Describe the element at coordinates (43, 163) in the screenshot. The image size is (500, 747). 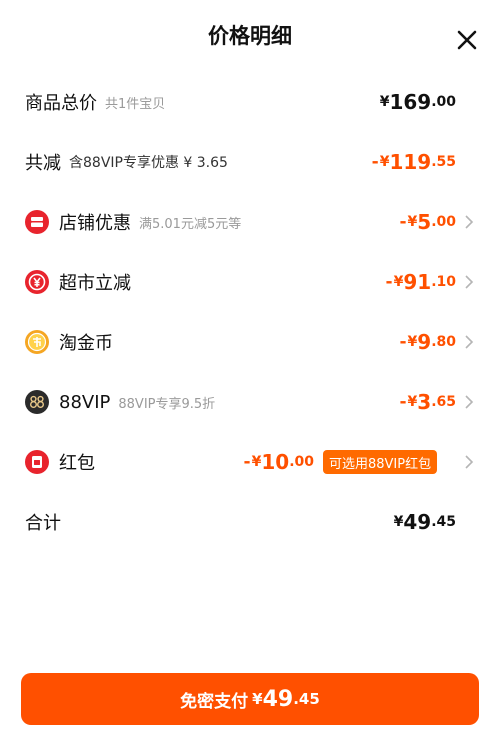
I see `total-reduce-label: 共减` at that location.